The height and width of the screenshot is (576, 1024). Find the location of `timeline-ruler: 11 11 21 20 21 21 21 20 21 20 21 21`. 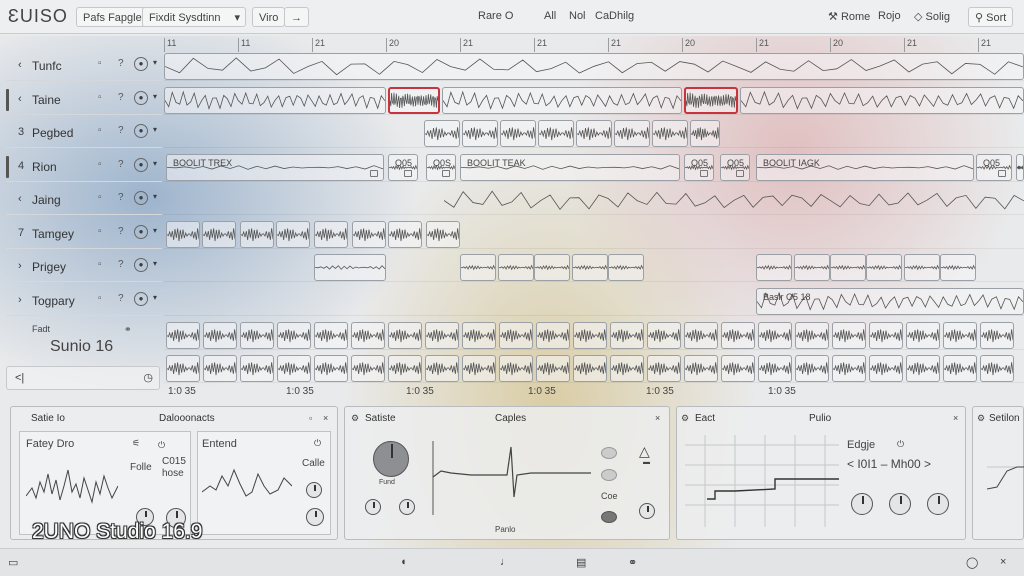

timeline-ruler: 11 11 21 20 21 21 21 20 21 20 21 21 is located at coordinates (594, 45).